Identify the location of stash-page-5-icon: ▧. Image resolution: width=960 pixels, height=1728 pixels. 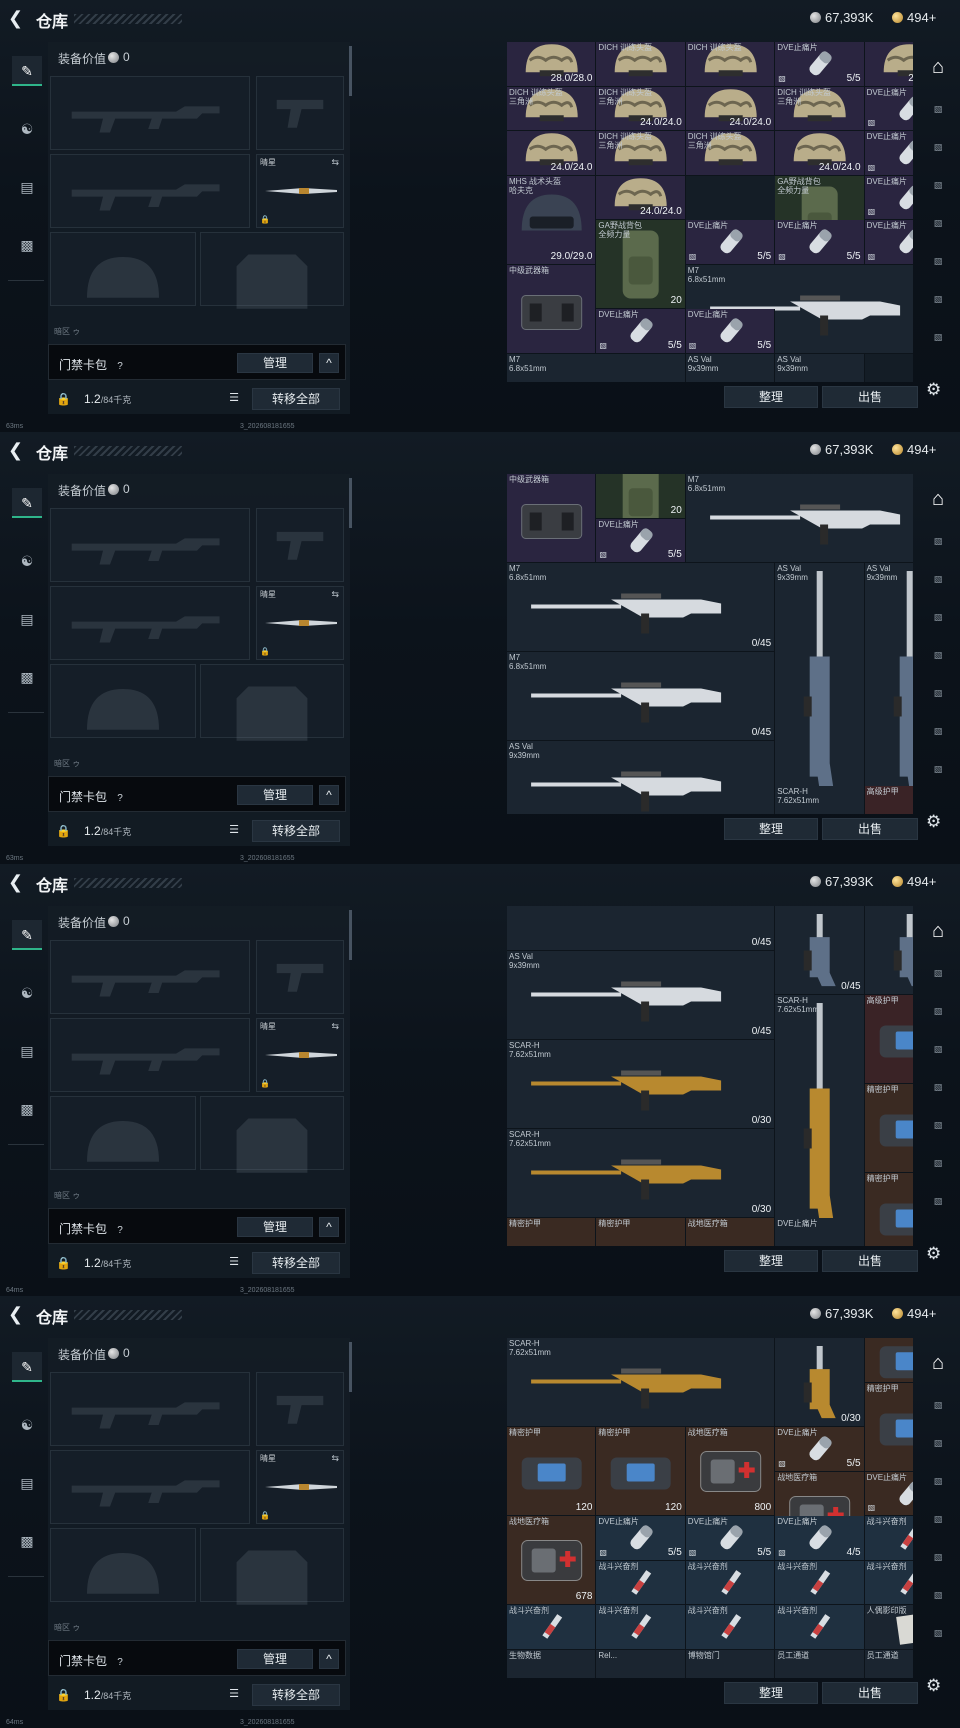
(938, 1519).